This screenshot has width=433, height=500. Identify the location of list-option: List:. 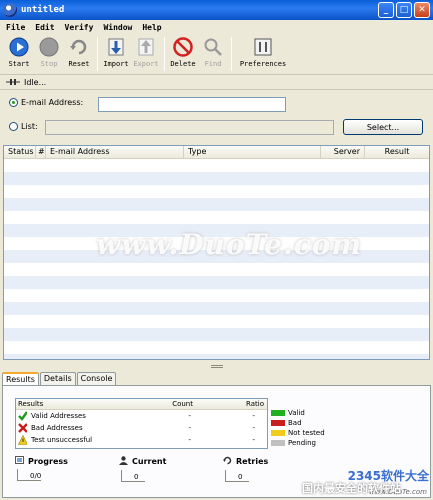
(23, 126).